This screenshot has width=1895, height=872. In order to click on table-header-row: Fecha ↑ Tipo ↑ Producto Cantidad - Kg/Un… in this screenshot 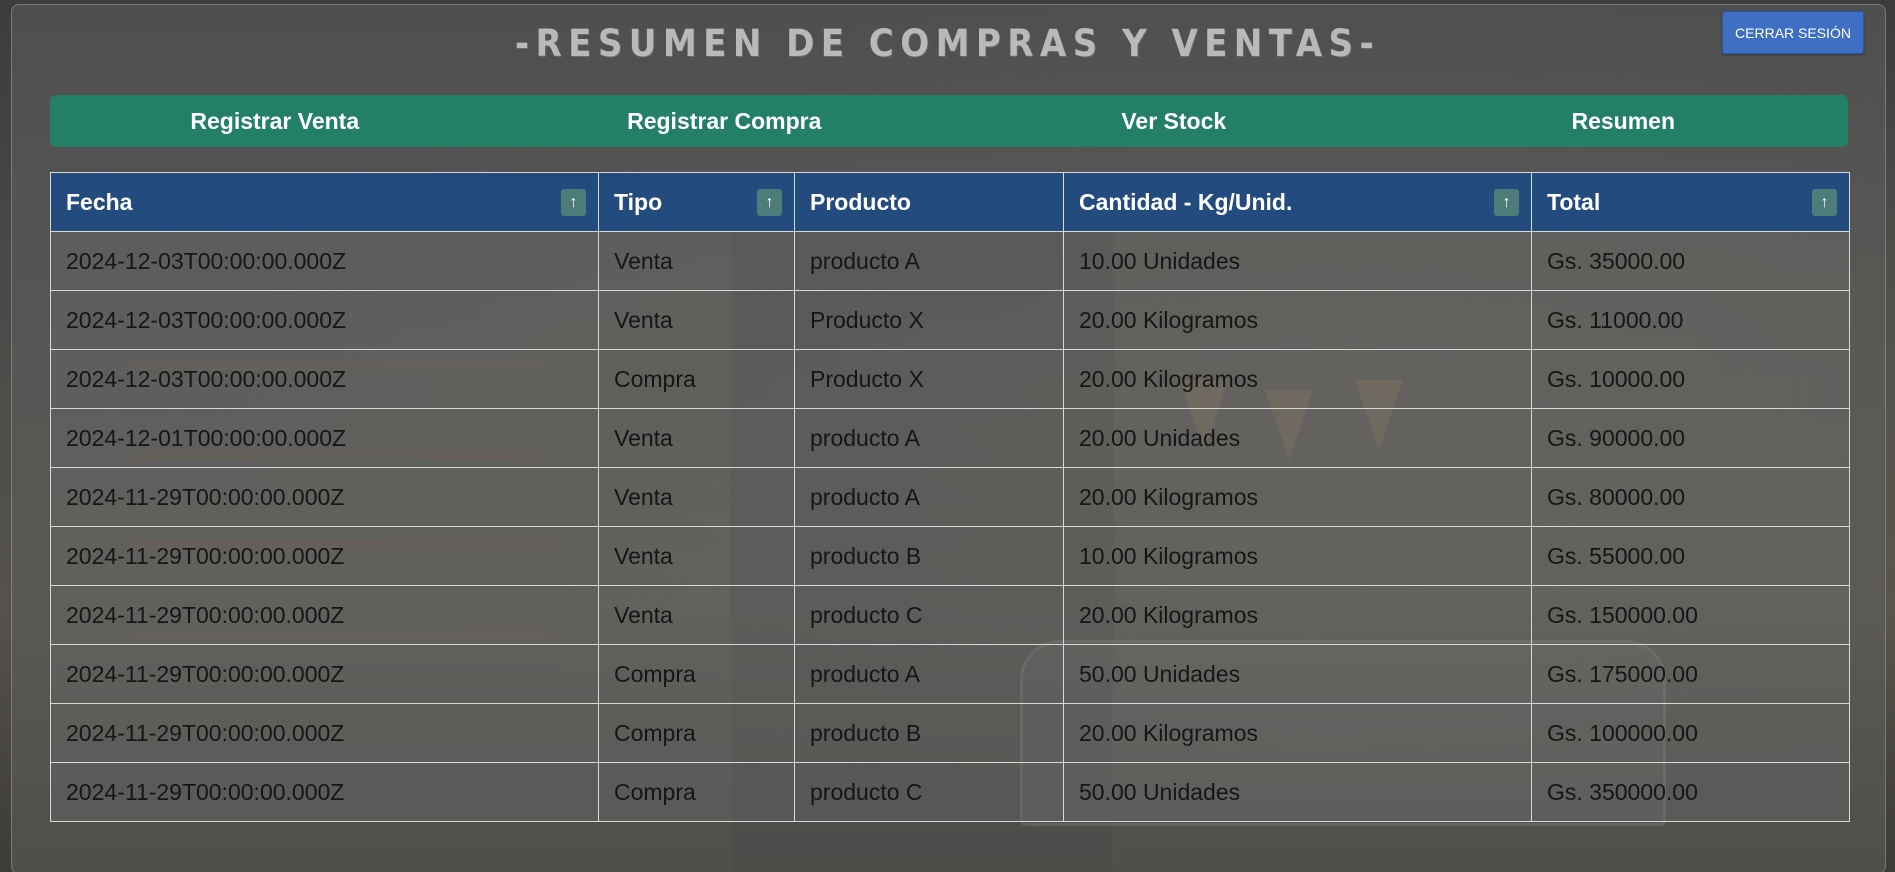, I will do `click(950, 202)`.